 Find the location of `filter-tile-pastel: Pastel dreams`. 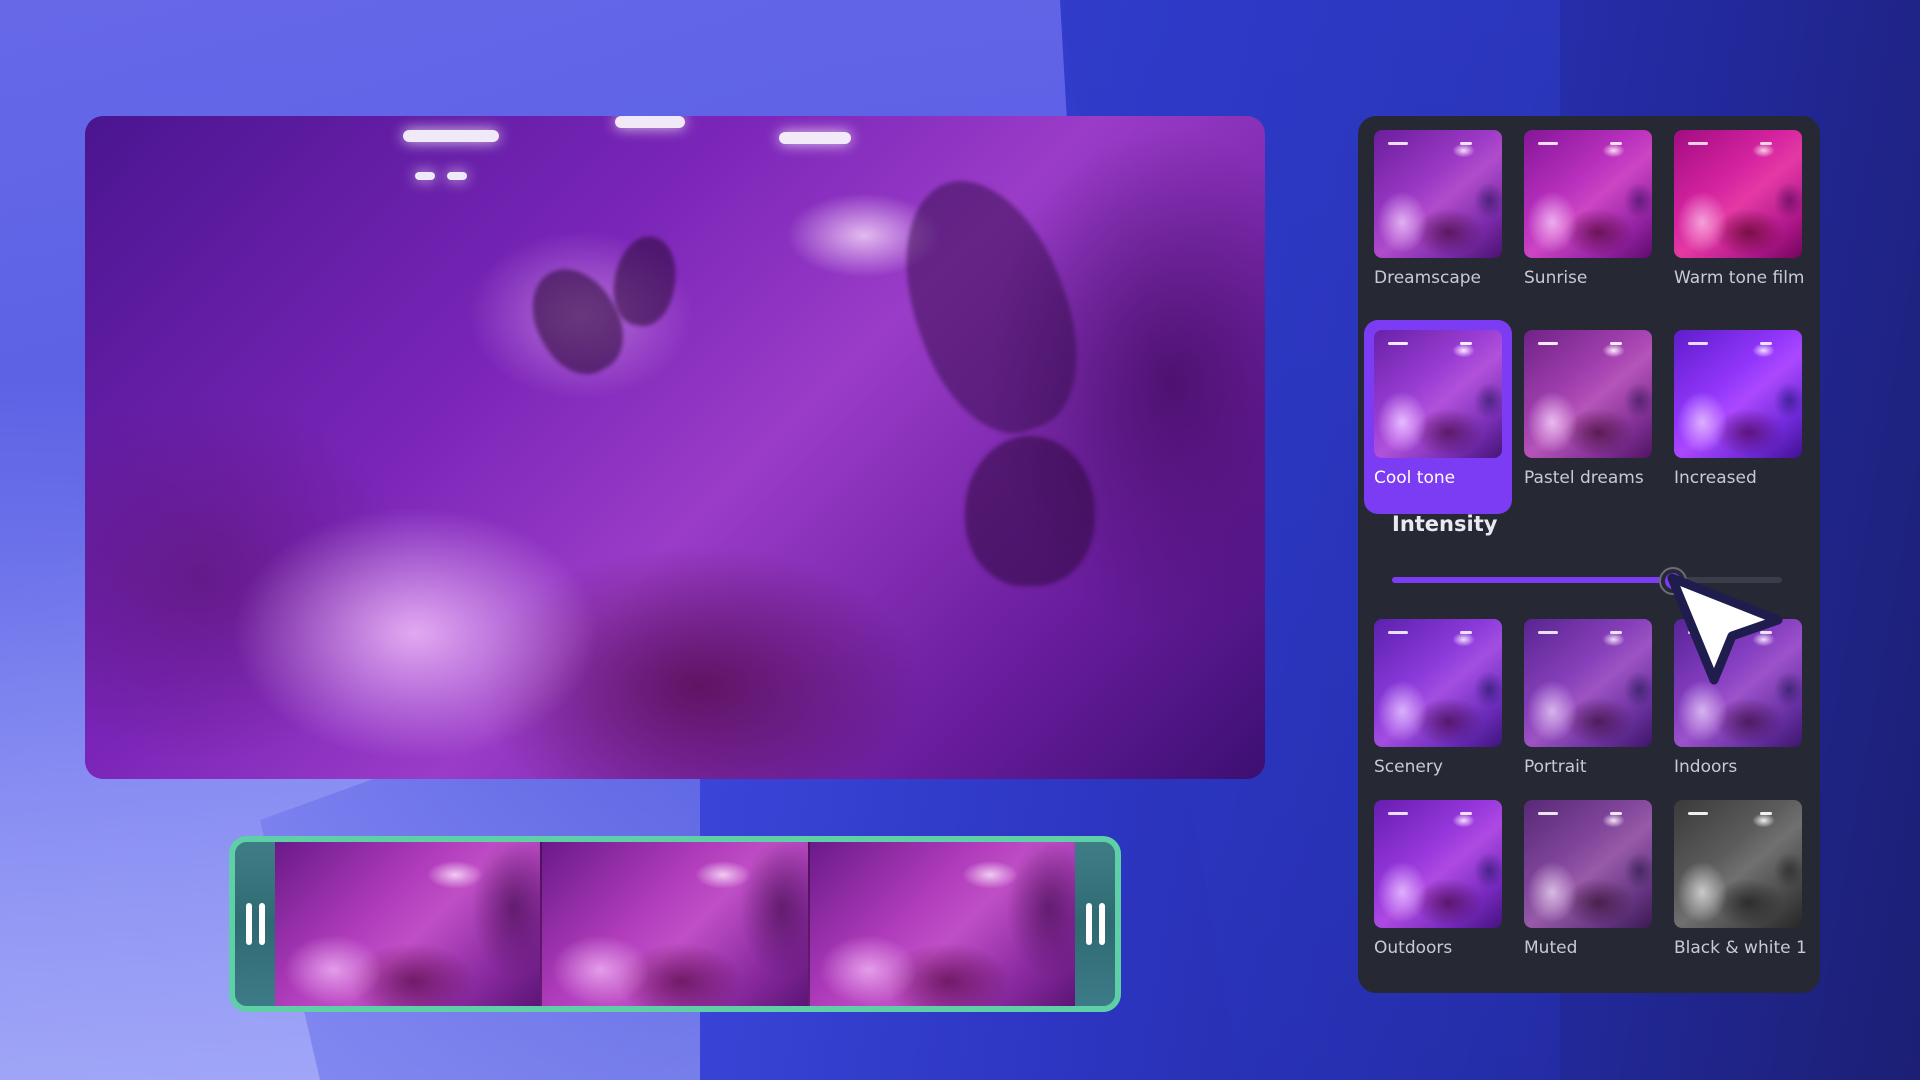

filter-tile-pastel: Pastel dreams is located at coordinates (1588, 417).